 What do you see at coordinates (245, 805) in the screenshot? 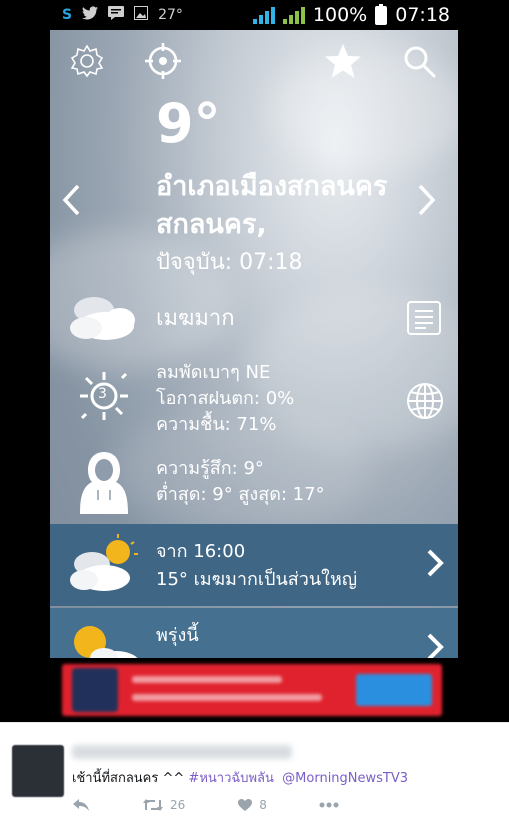
I see `heart-icon` at bounding box center [245, 805].